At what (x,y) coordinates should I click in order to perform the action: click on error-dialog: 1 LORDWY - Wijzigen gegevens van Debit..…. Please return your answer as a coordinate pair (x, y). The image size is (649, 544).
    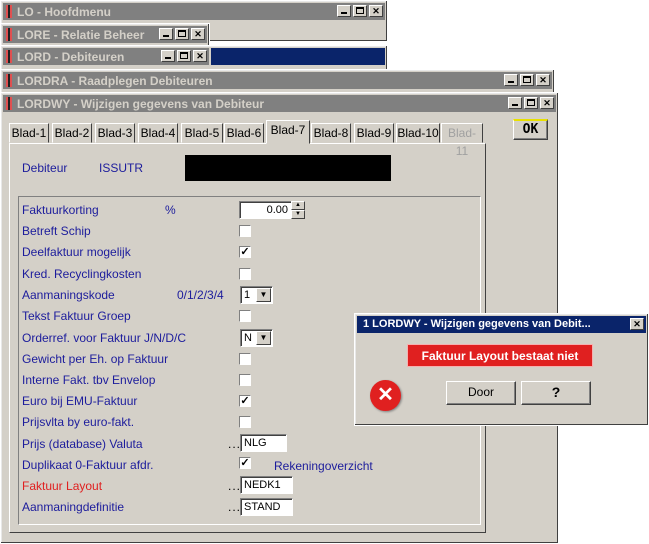
    Looking at the image, I should click on (501, 369).